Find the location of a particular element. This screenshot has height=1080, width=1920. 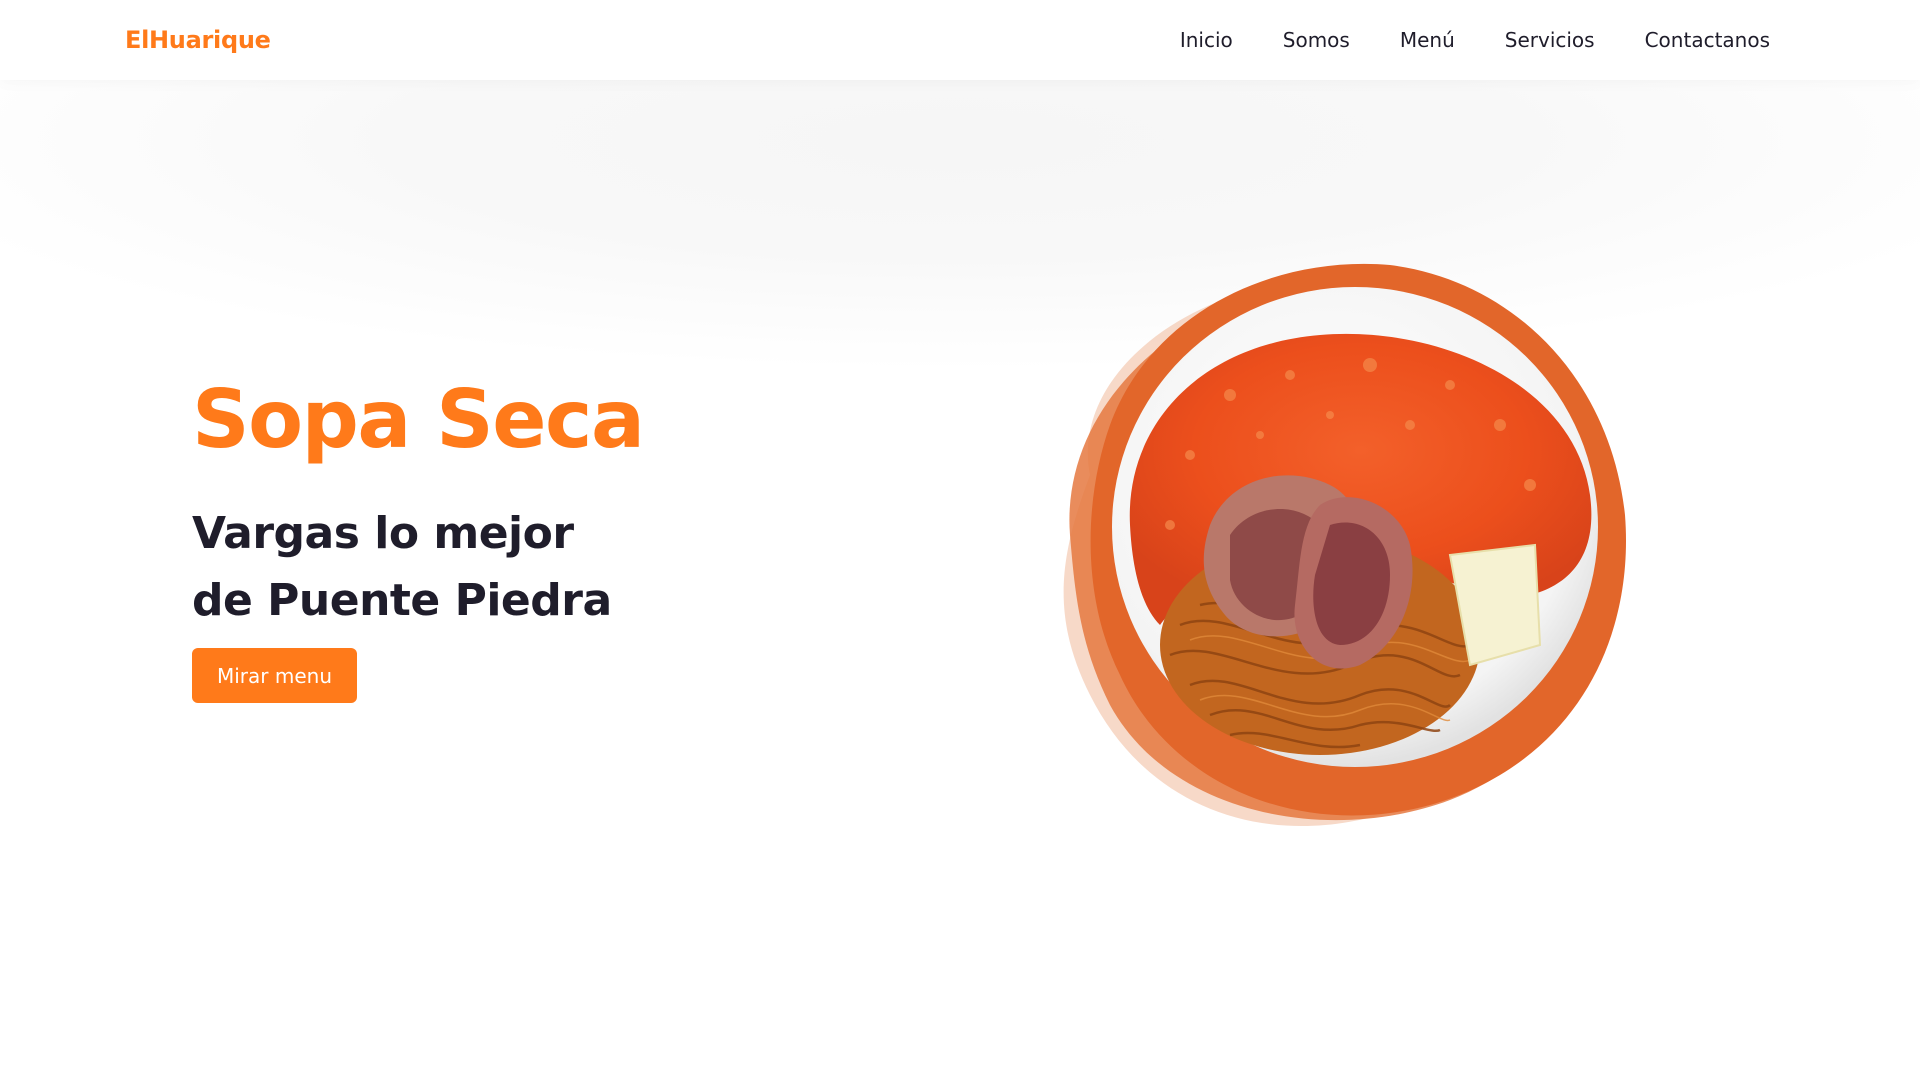

hero-title: Sopa Seca is located at coordinates (418, 419).